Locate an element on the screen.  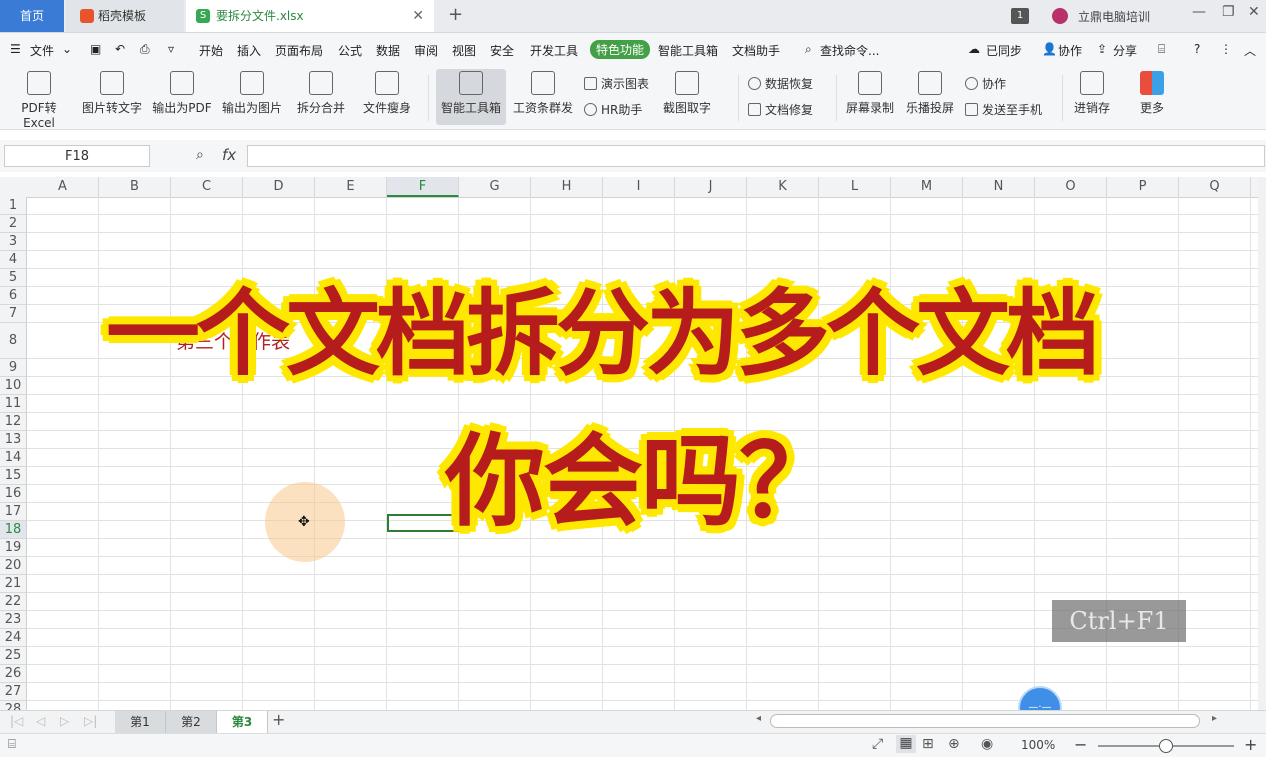
menu-start: 开始 is located at coordinates (211, 50).